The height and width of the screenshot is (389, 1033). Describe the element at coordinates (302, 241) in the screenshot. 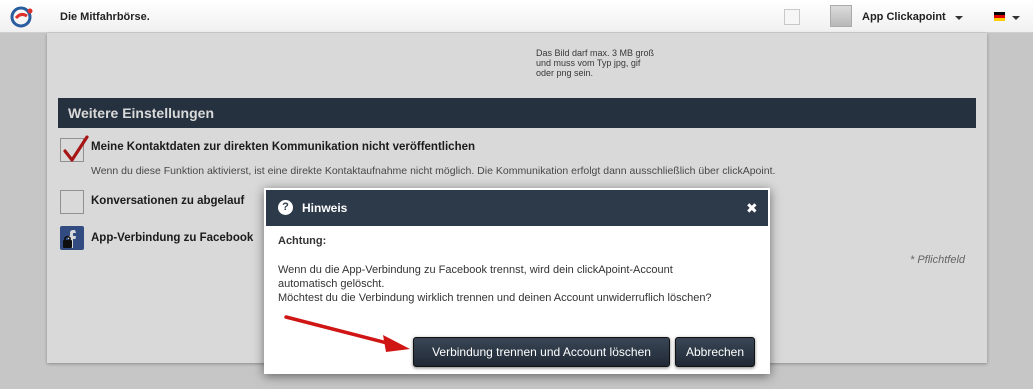

I see `dialog-attention-label: Achtung:` at that location.